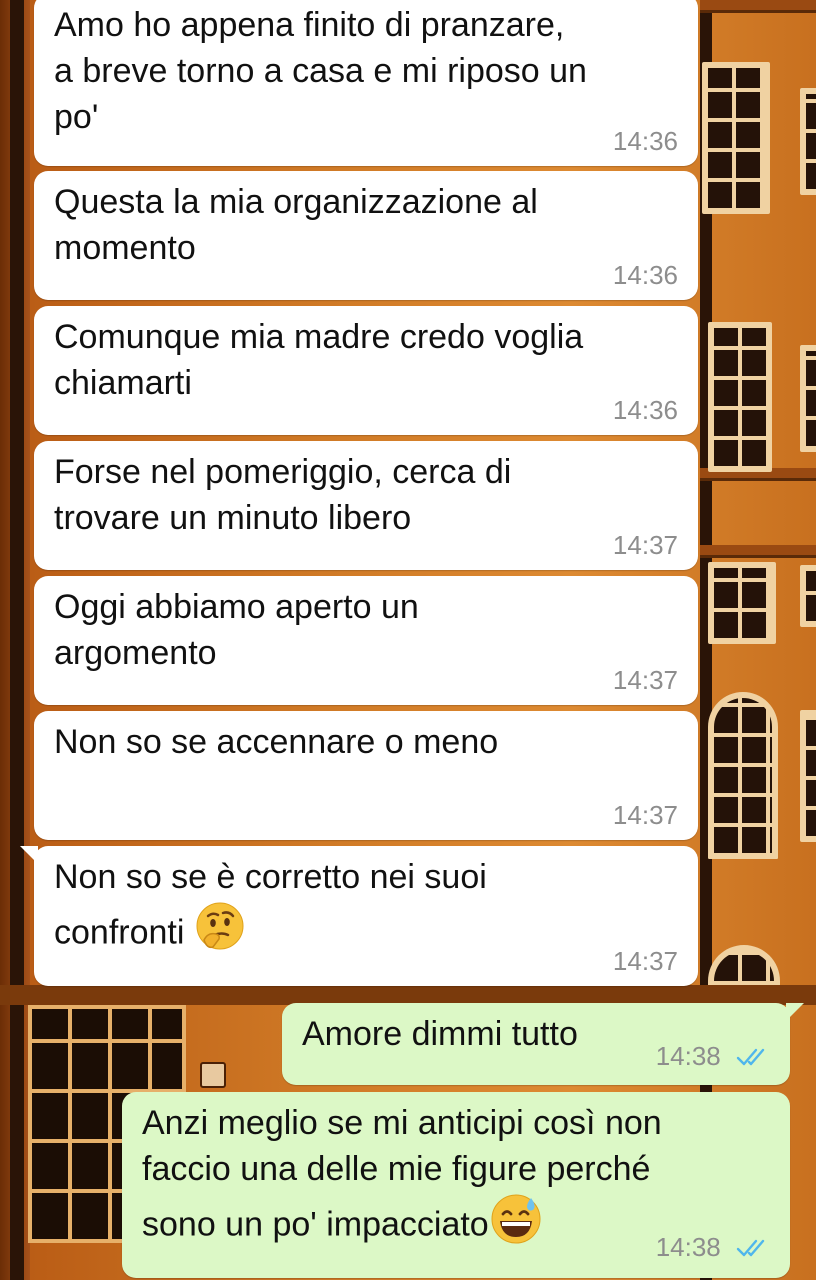 This screenshot has width=816, height=1280. What do you see at coordinates (315, 1224) in the screenshot?
I see `message-text-line: sono un po' impacciato` at bounding box center [315, 1224].